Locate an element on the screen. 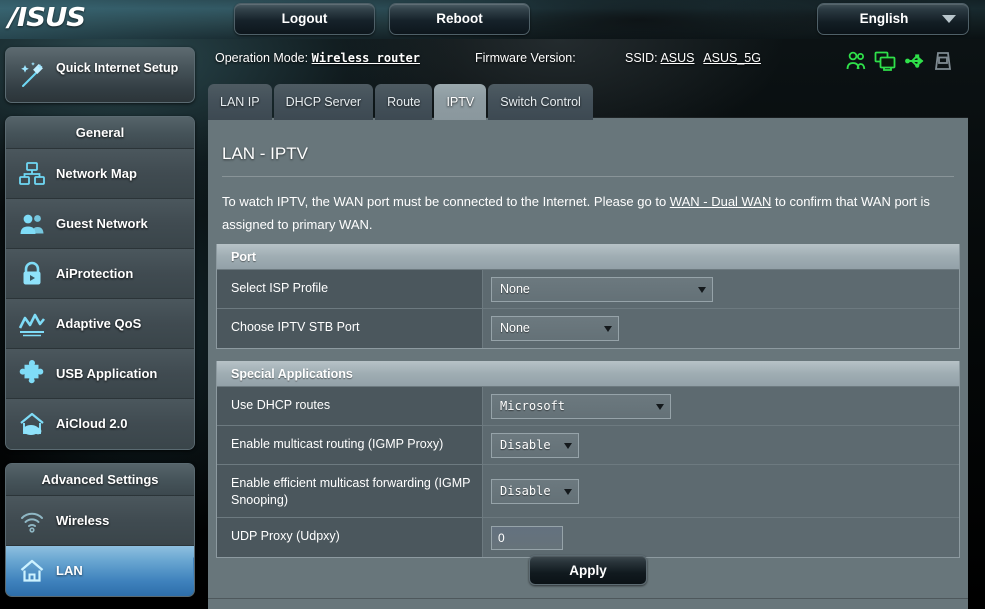 The height and width of the screenshot is (609, 985). sidebar-item-aiprotection: AiProtection is located at coordinates (100, 274).